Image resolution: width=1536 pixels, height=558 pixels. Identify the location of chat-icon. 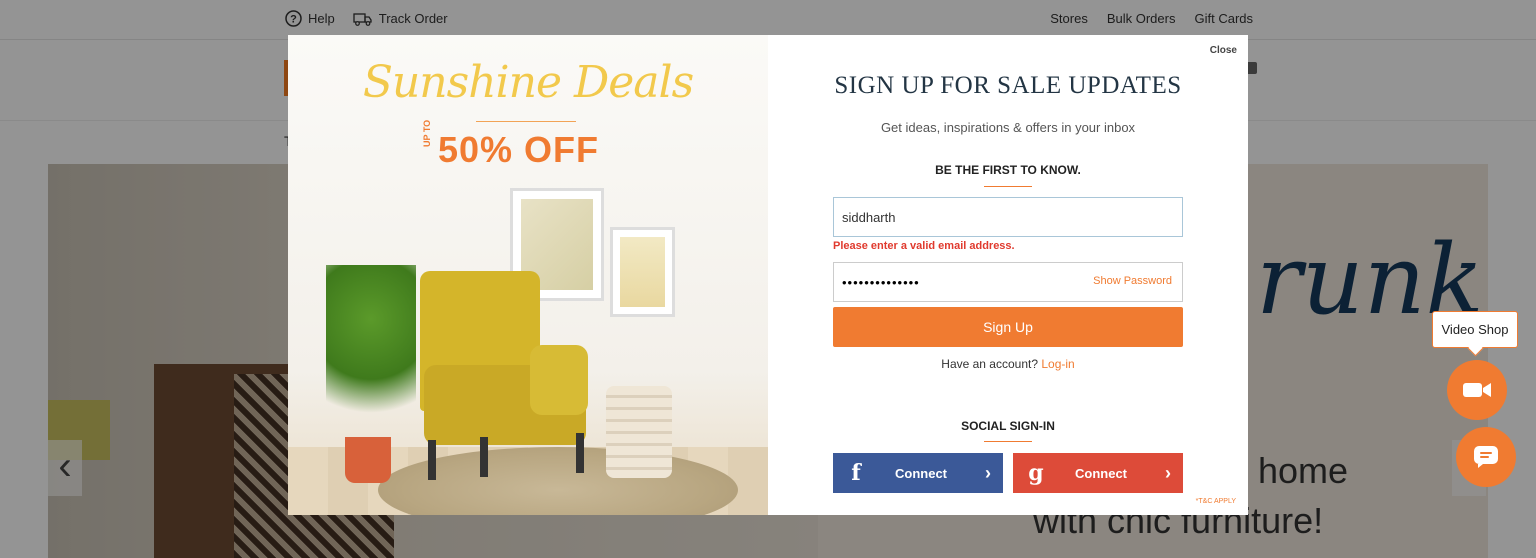
(1486, 457).